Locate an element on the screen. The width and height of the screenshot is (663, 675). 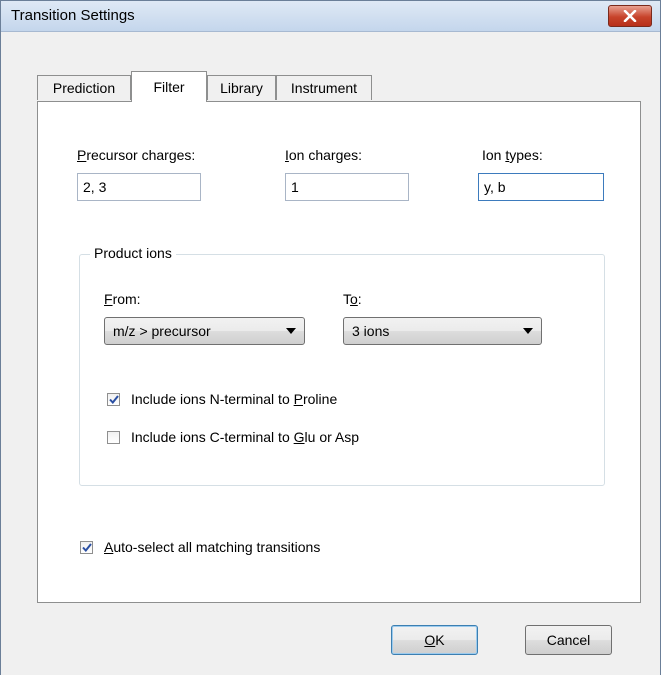
product-ions-title: Product ions is located at coordinates (133, 253).